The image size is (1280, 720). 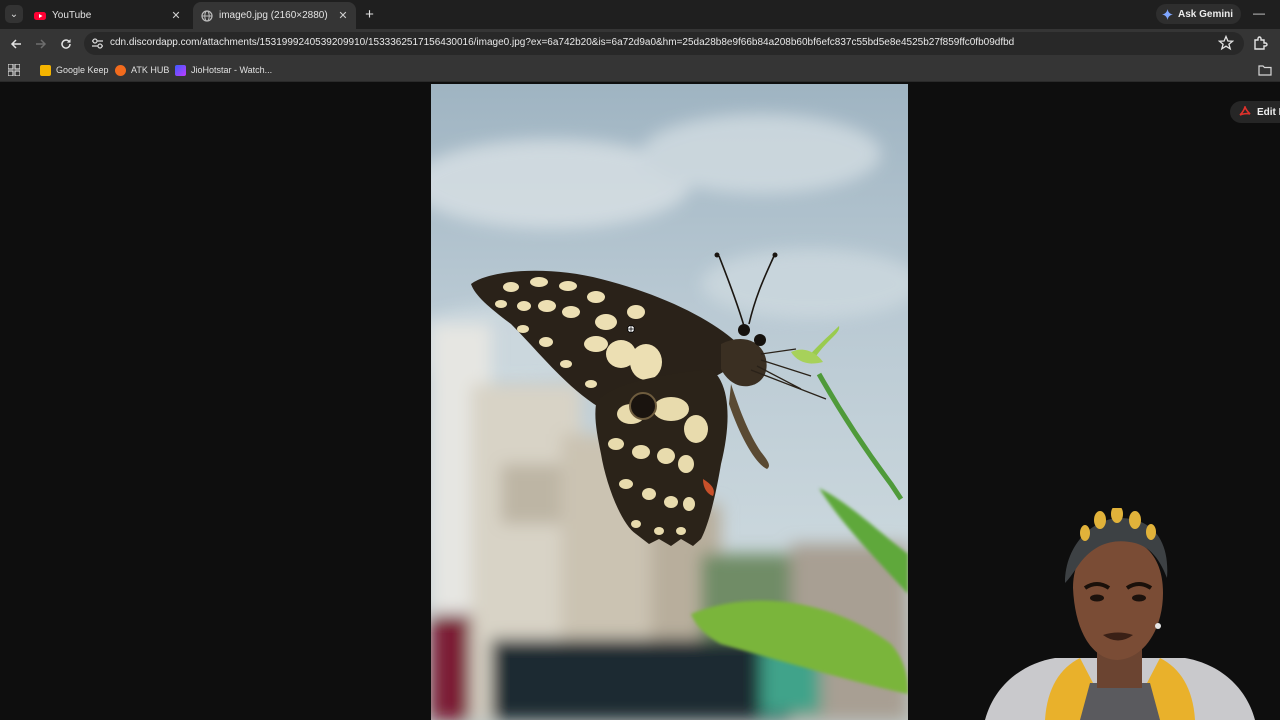 I want to click on gemini-sparkle-icon, so click(x=1167, y=14).